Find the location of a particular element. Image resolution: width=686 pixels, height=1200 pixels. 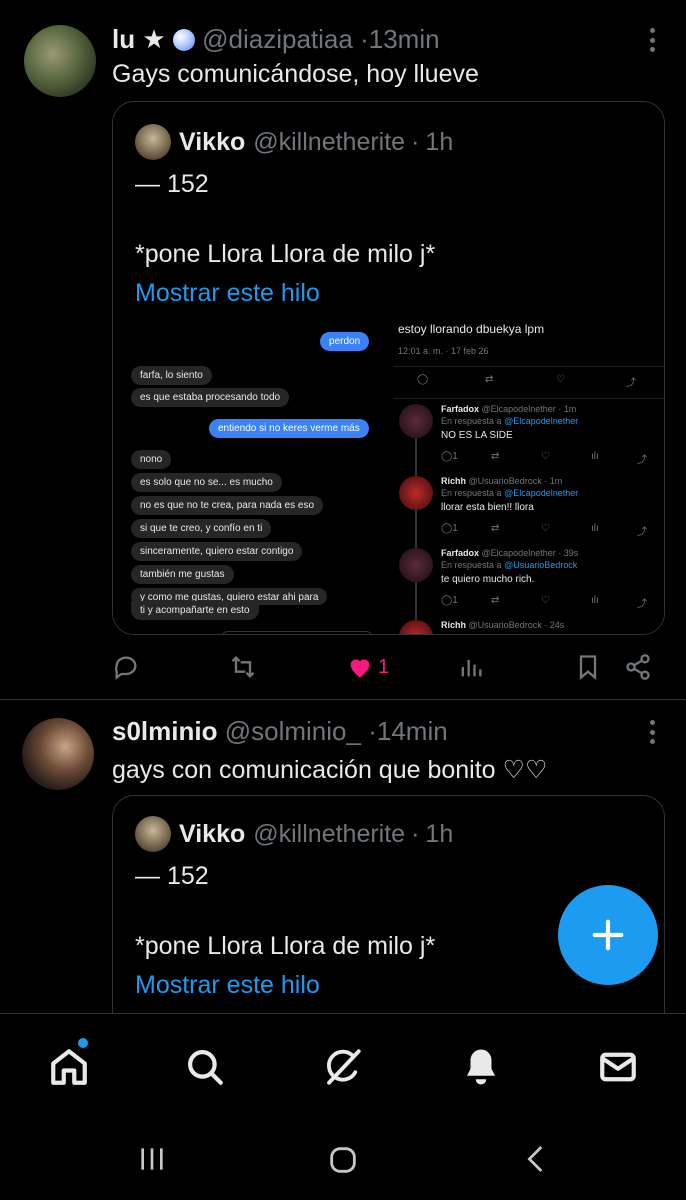

reply-button is located at coordinates (126, 667).